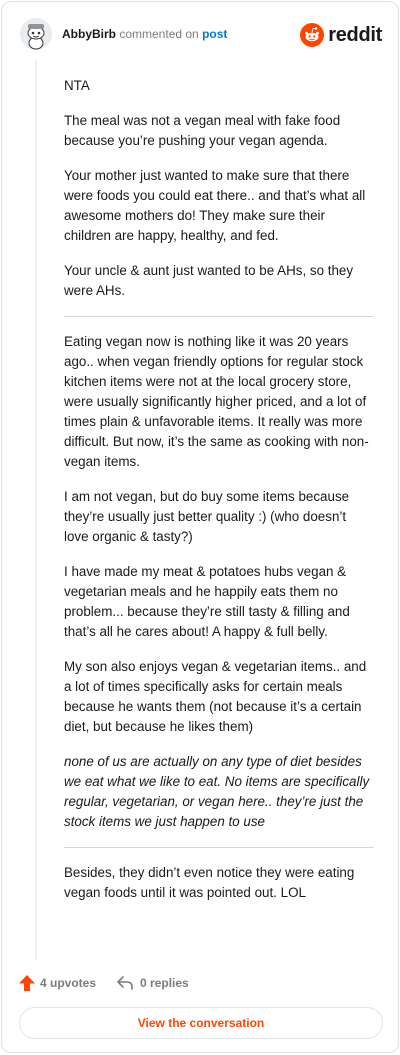 Image resolution: width=400 pixels, height=1055 pixels. I want to click on comment-meta: AbbyBirb commented on post, so click(144, 34).